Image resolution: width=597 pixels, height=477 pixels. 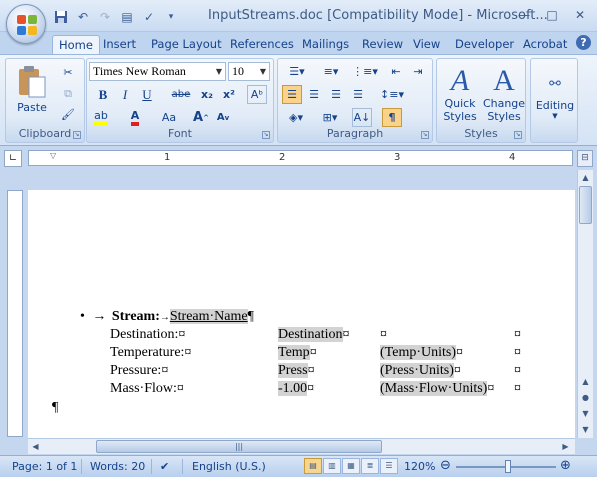 I want to click on align-center-icon: ☰, so click(x=314, y=94).